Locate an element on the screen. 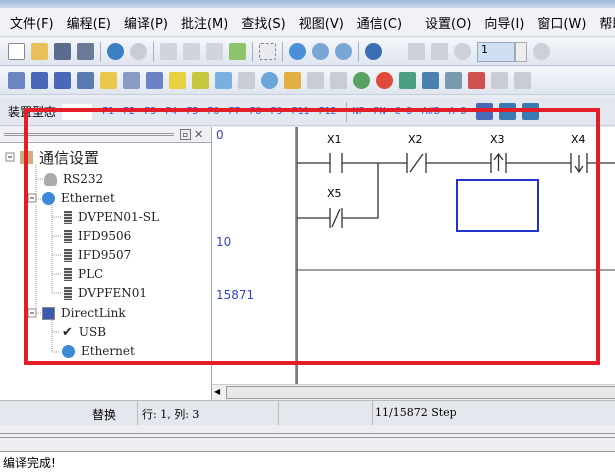  undo-icon is located at coordinates (115, 51).